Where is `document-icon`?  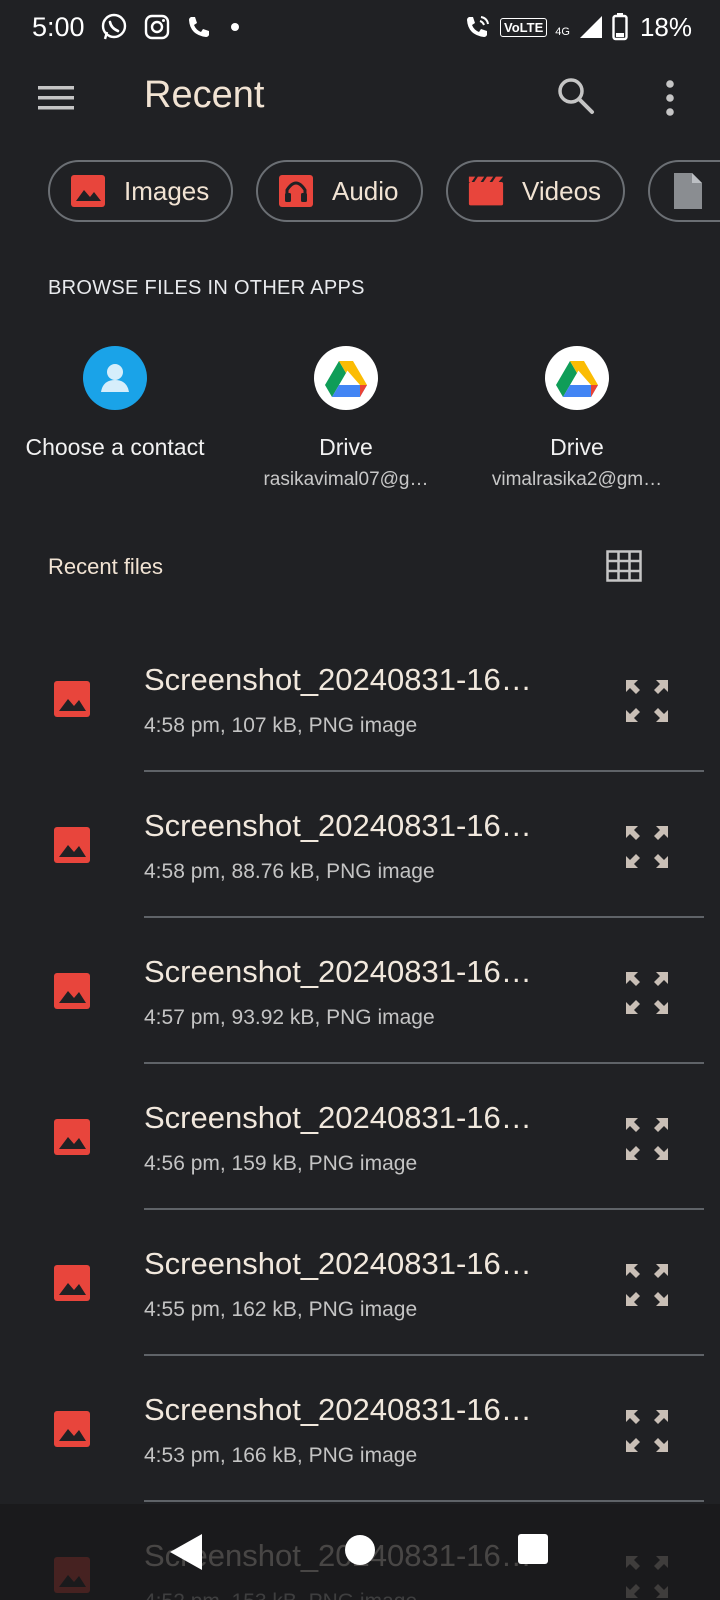
document-icon is located at coordinates (688, 191).